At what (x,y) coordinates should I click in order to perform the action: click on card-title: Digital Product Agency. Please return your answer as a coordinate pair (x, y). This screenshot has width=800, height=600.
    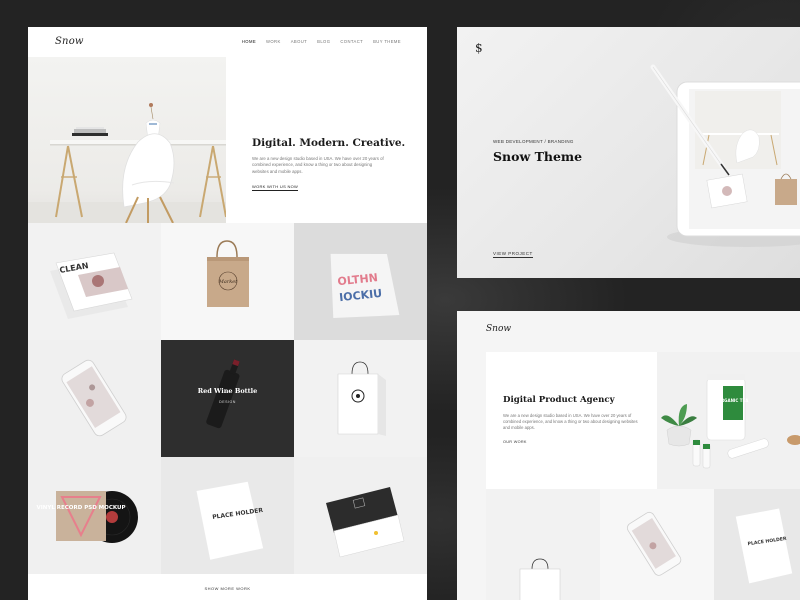
    Looking at the image, I should click on (559, 400).